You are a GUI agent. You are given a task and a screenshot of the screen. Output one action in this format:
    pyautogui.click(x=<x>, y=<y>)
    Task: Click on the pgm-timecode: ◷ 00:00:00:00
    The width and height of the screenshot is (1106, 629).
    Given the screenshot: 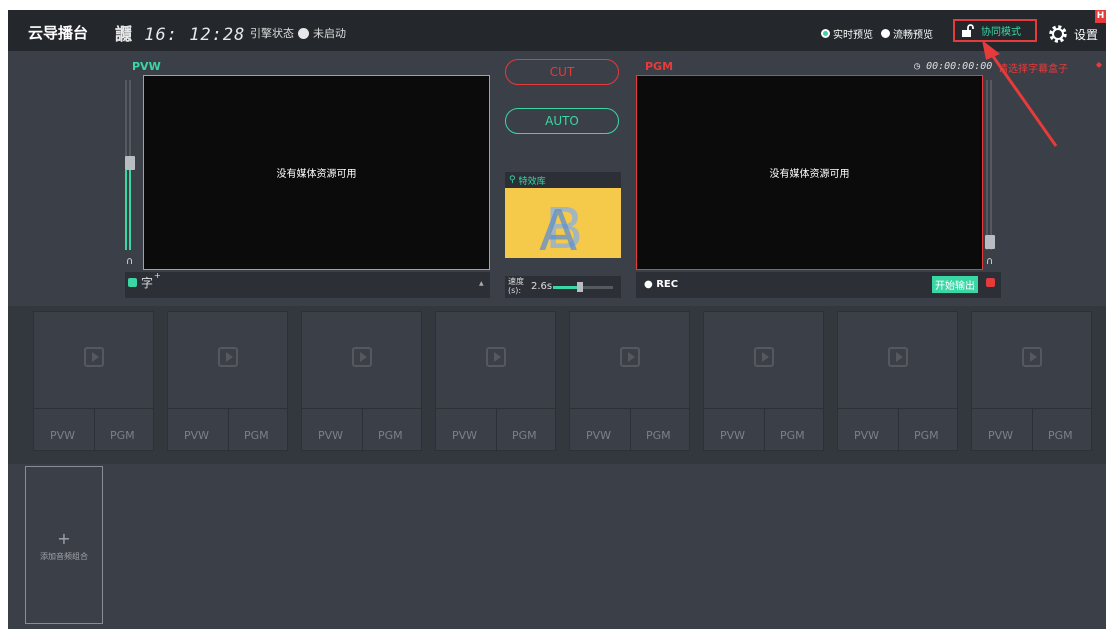 What is the action you would take?
    pyautogui.click(x=953, y=66)
    